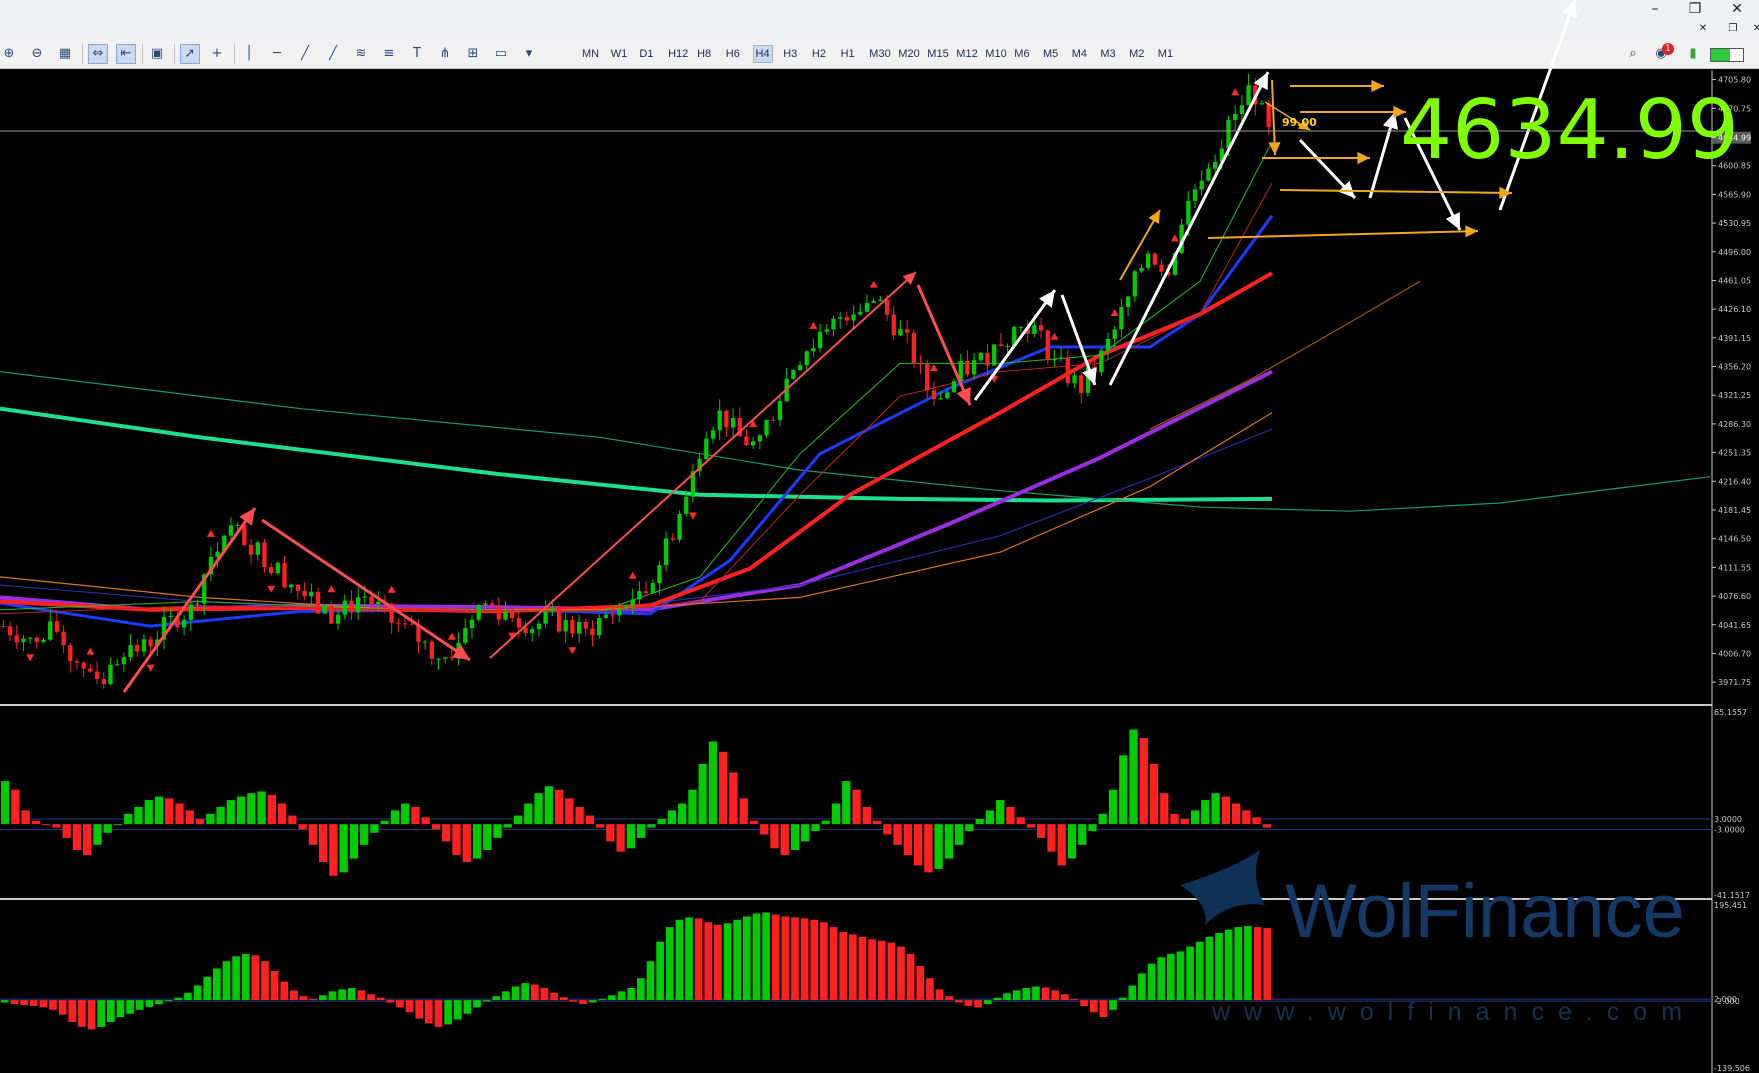  Describe the element at coordinates (1734, 395) in the screenshot. I see `price-tick-label: 4321.25` at that location.